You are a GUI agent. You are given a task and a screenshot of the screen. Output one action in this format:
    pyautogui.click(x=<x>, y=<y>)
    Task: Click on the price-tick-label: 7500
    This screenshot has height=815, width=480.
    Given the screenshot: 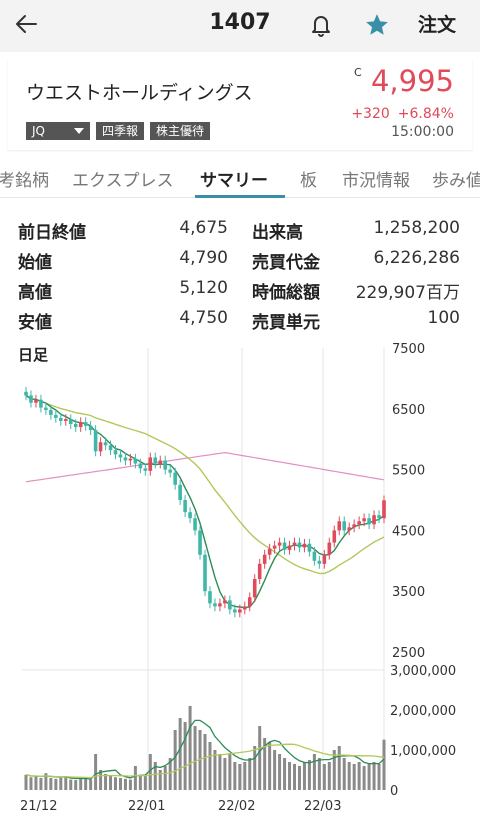 What is the action you would take?
    pyautogui.click(x=408, y=349)
    